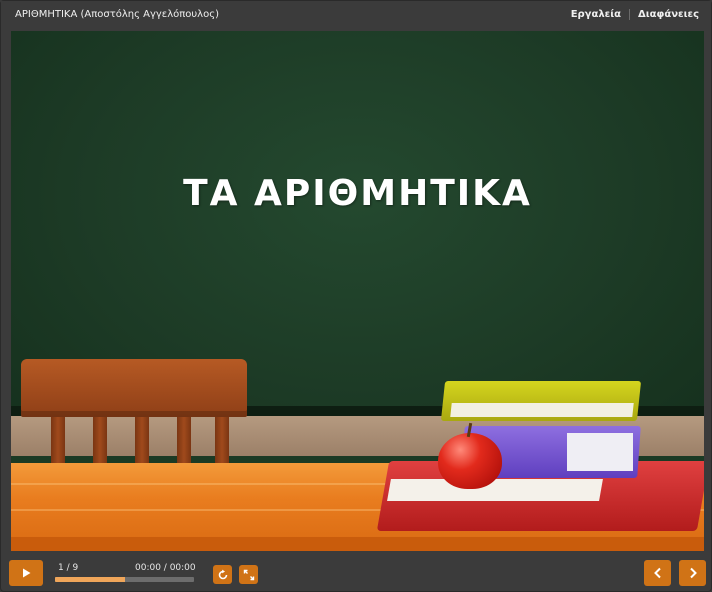 The image size is (712, 592). Describe the element at coordinates (117, 14) in the screenshot. I see `presentation-title: ΑΡΙΘΜΗΤΙΚΑ (Αποστόλης Αγγελόπουλος)` at that location.